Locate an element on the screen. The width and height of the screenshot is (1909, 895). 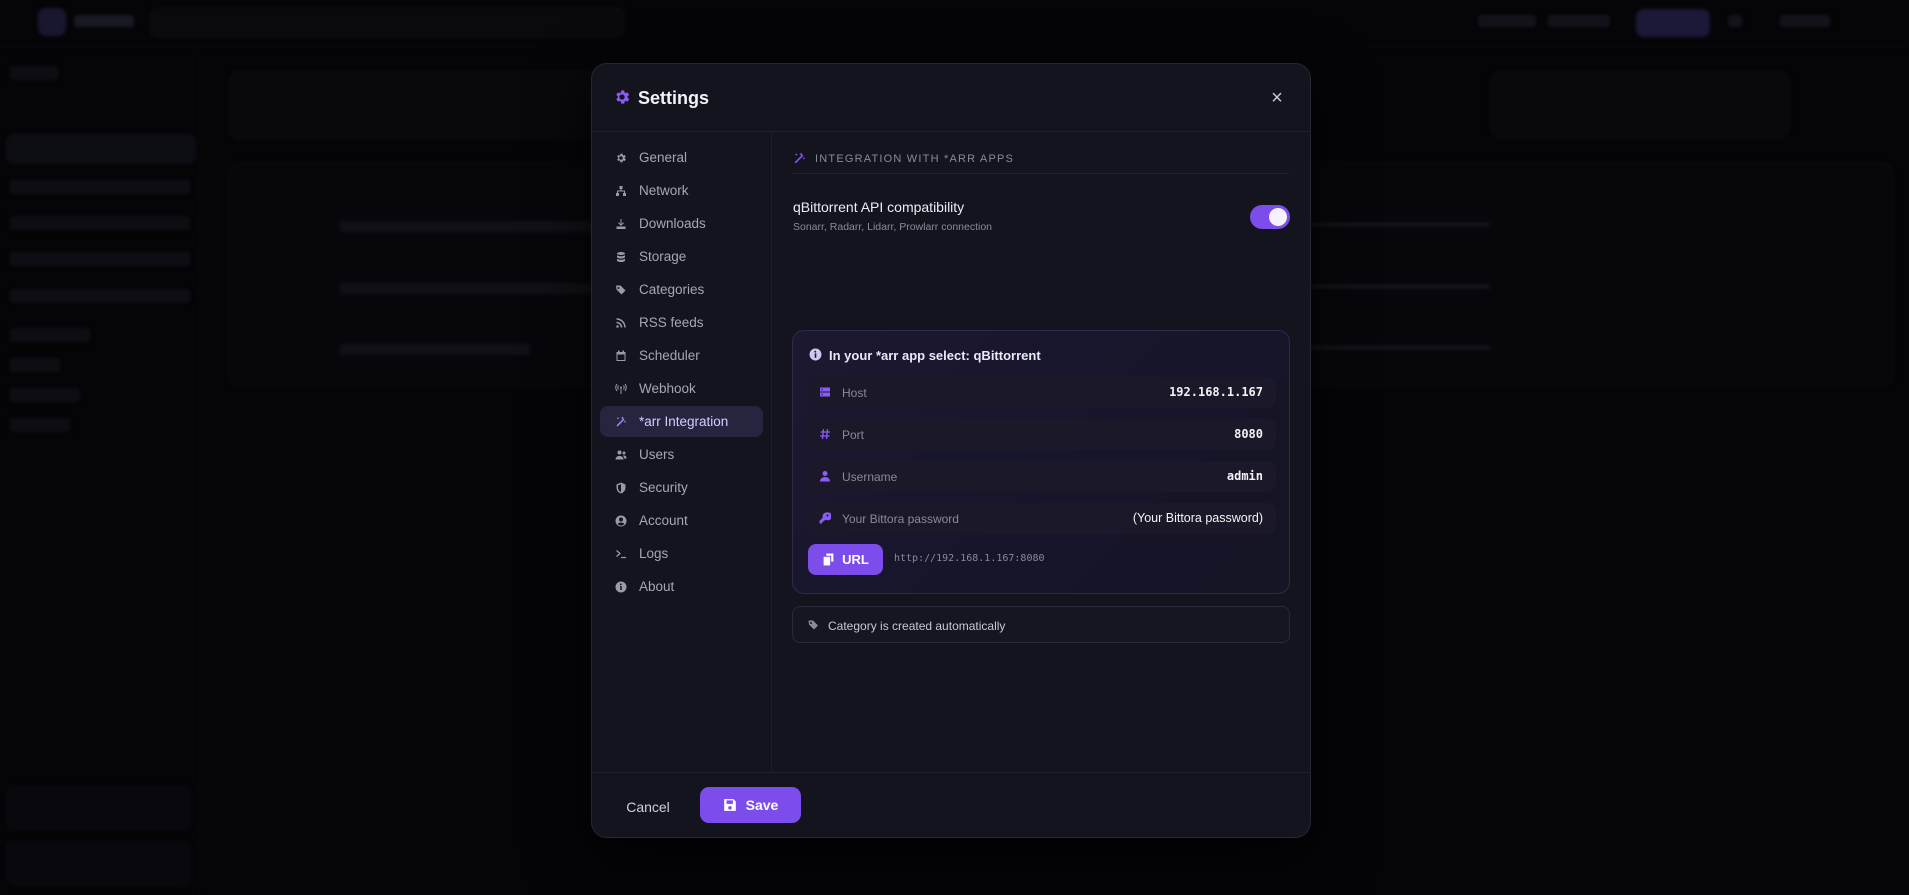
nav-item-label: Network is located at coordinates (664, 190).